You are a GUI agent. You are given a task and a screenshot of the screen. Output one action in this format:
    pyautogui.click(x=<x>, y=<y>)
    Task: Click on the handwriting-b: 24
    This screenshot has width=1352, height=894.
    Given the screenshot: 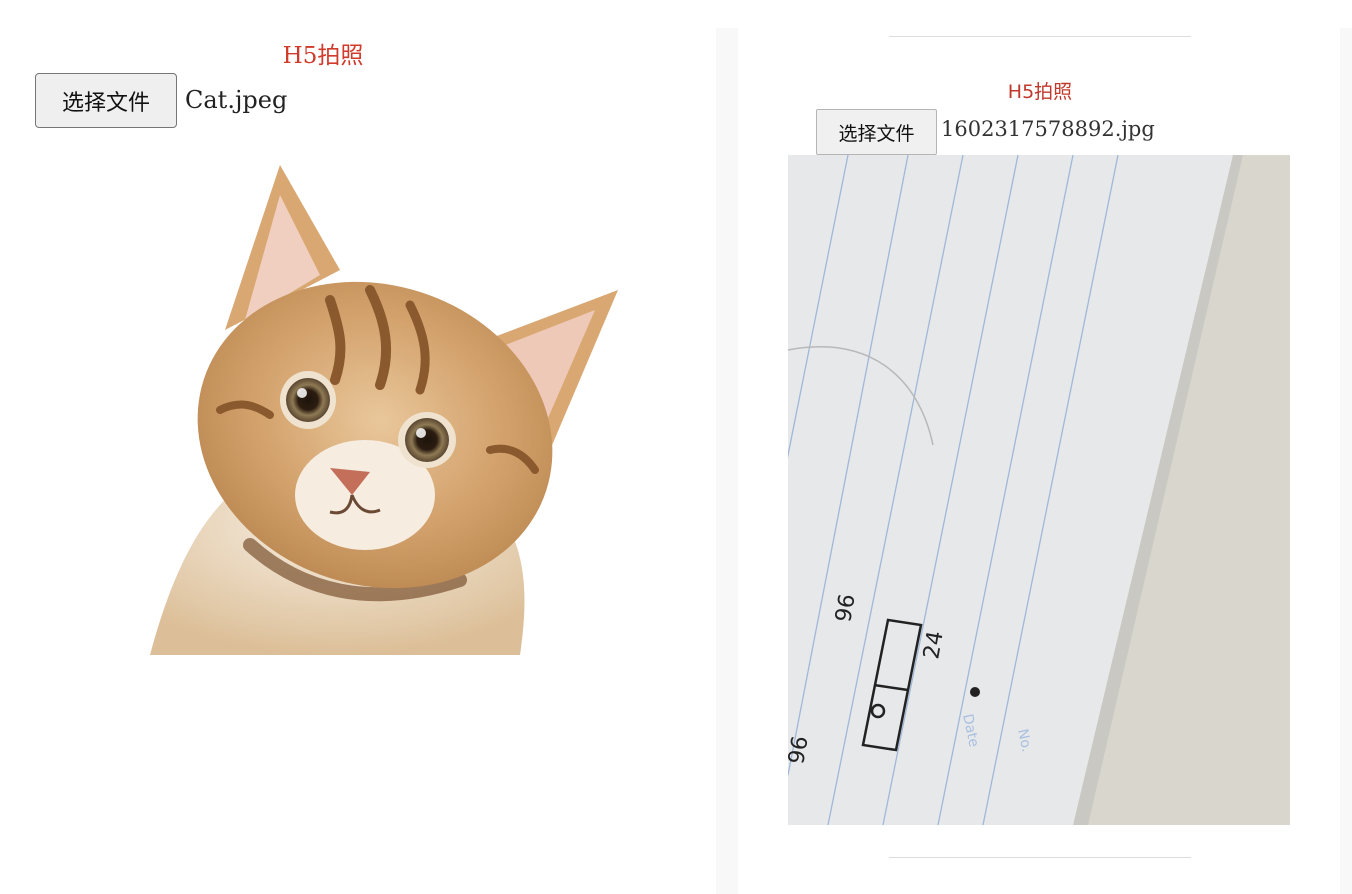 What is the action you would take?
    pyautogui.click(x=933, y=645)
    